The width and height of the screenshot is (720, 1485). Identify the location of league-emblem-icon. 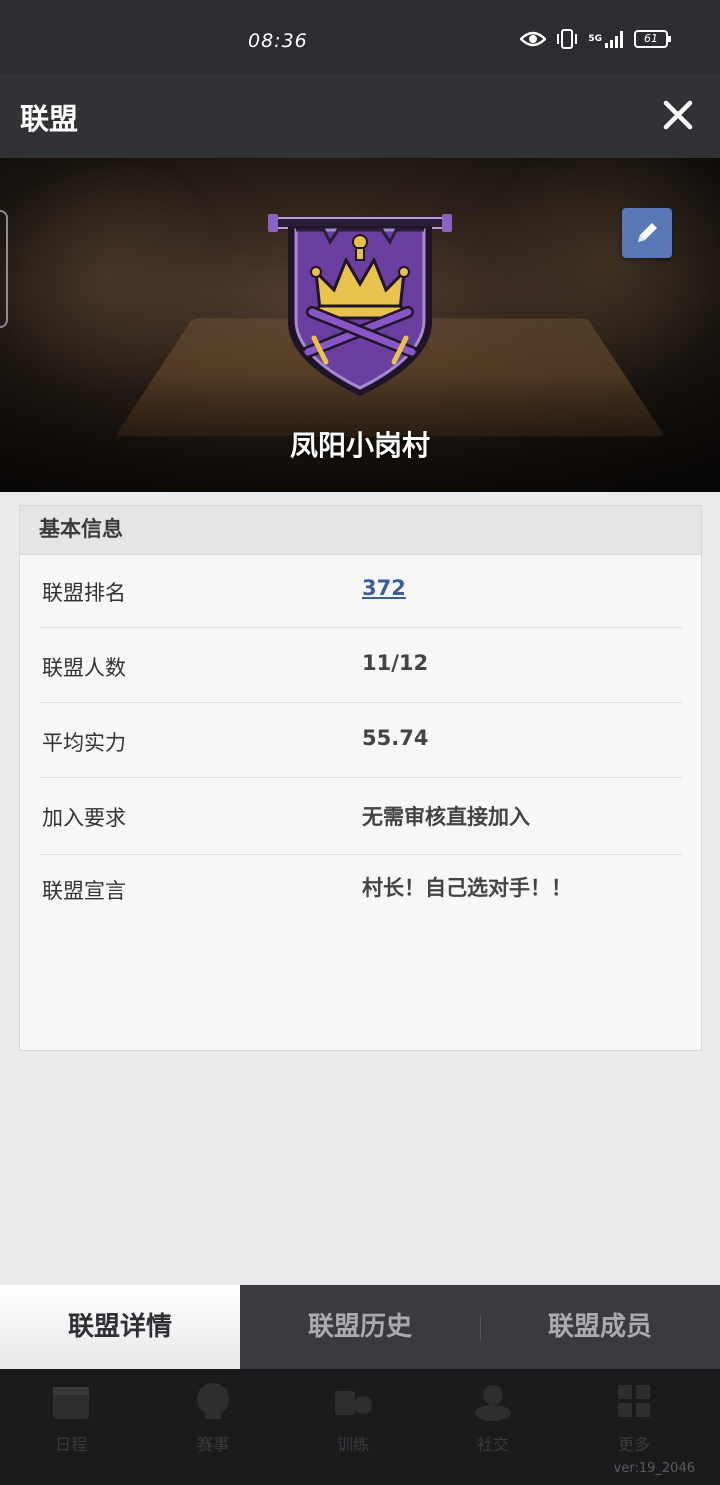
(360, 305).